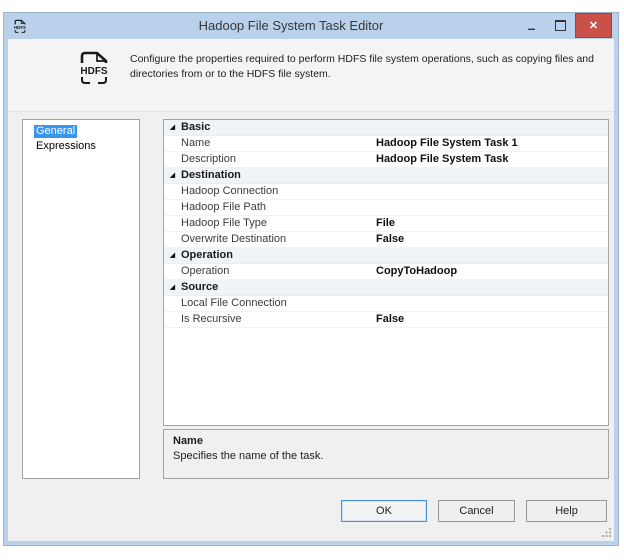 The image size is (624, 560). I want to click on property-label: Hadoop File Type, so click(224, 223).